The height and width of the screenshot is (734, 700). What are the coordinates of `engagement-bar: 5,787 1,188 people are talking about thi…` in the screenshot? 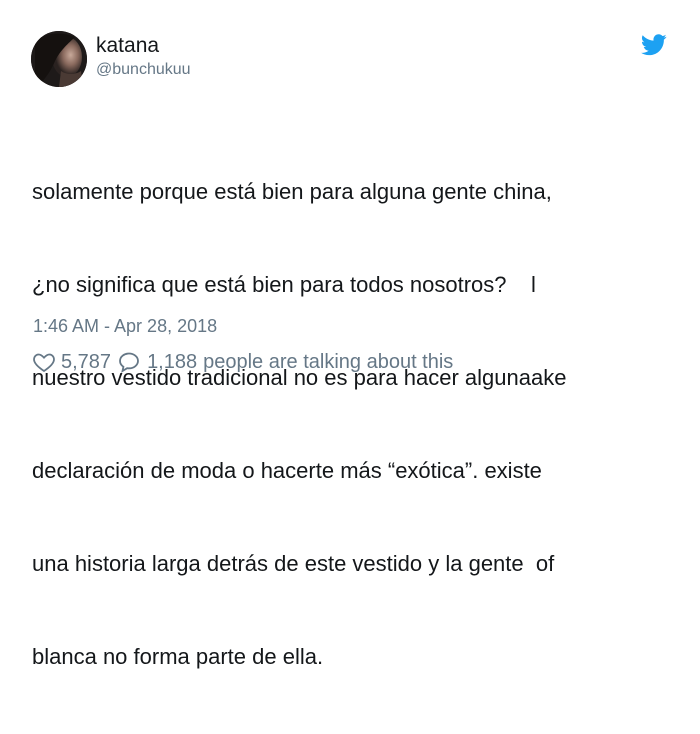 It's located at (242, 362).